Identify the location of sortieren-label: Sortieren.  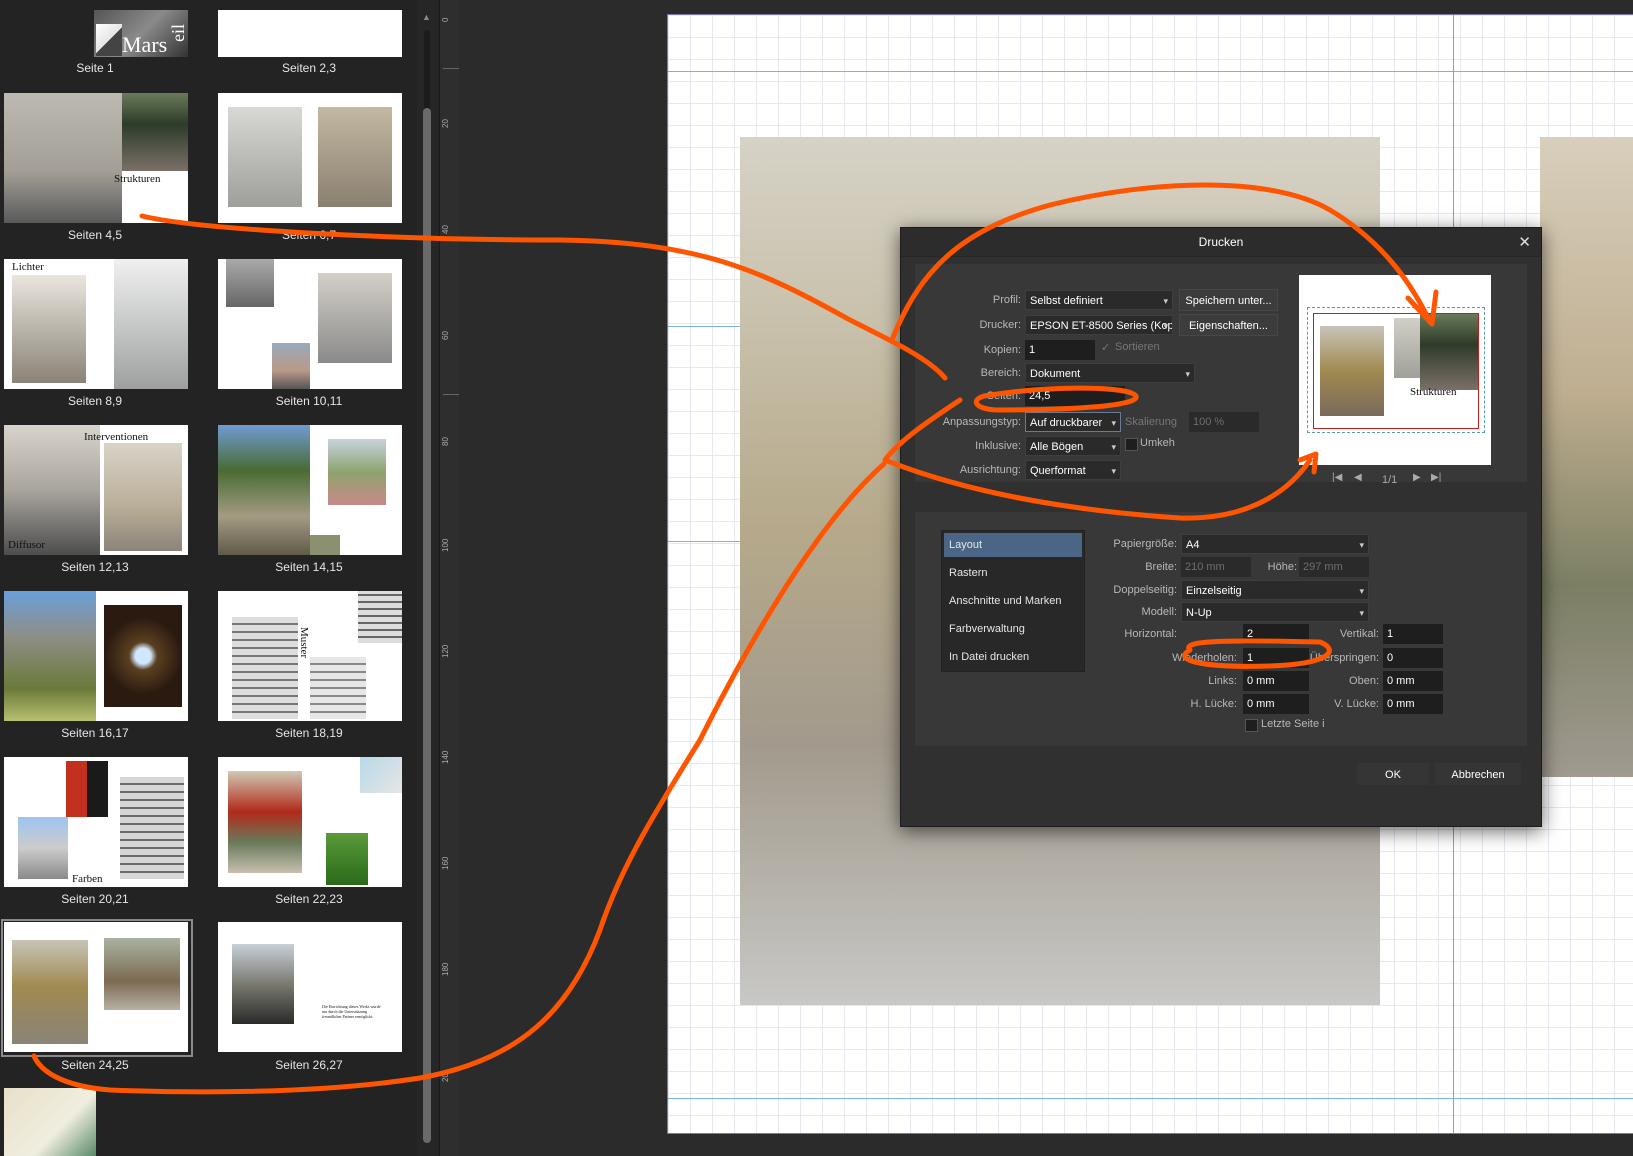
(1137, 347).